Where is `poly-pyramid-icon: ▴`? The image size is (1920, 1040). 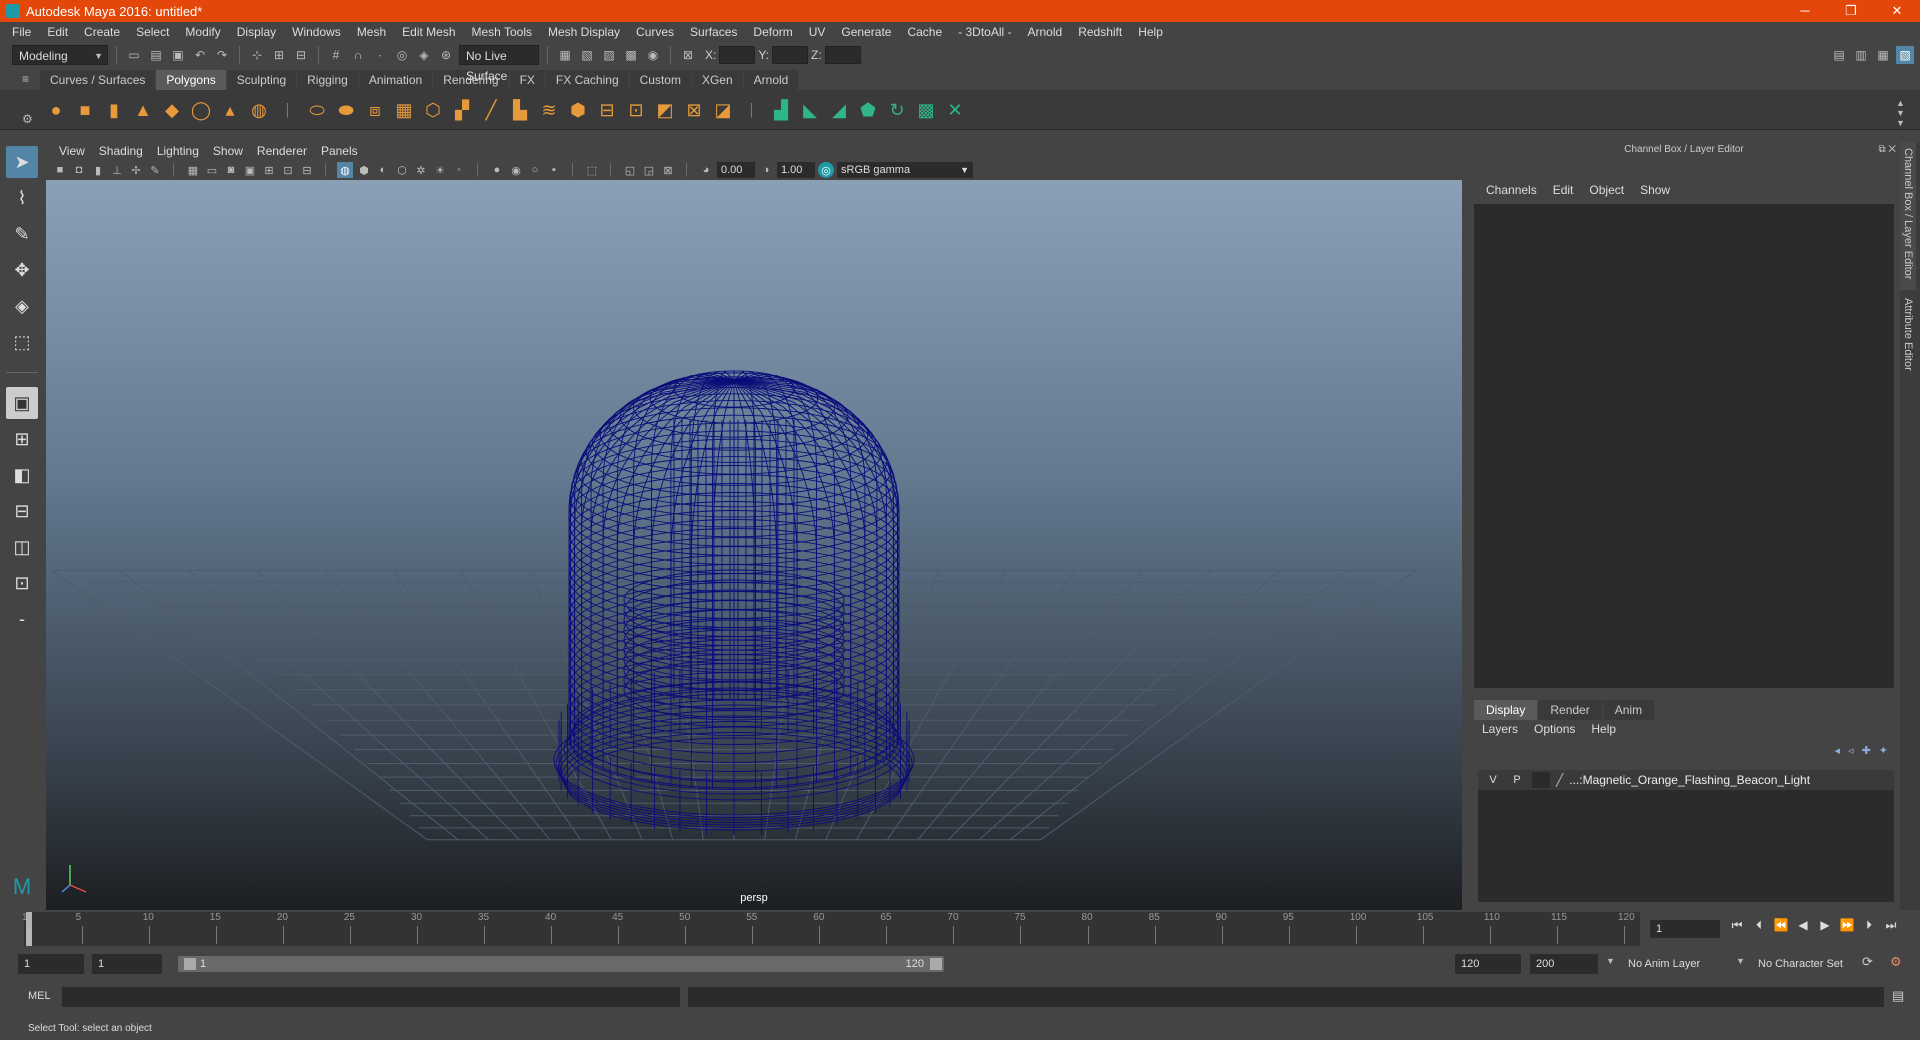
poly-pyramid-icon: ▴ is located at coordinates (230, 110).